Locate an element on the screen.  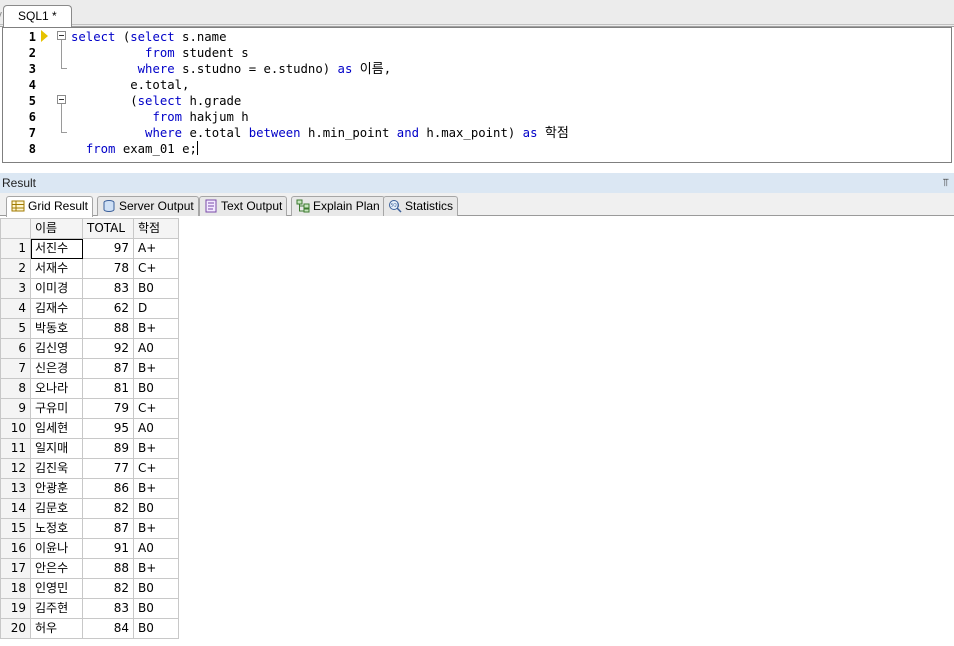
name-cell: 서재수 is located at coordinates (56, 268).